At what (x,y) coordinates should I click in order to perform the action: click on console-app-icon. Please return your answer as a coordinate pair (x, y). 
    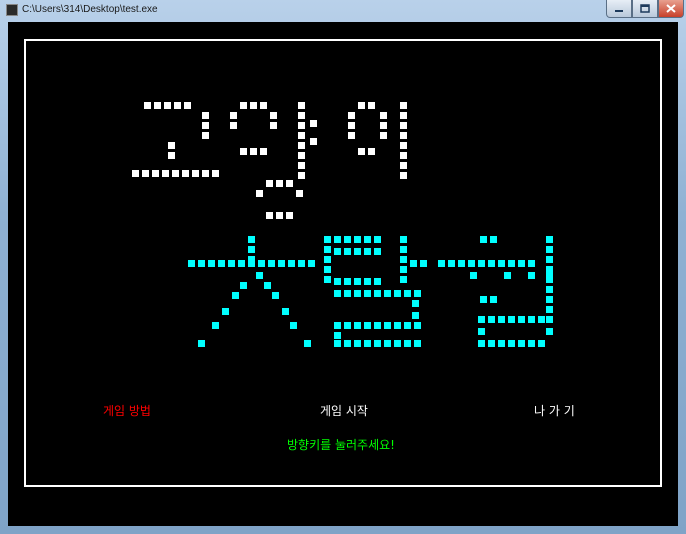
    Looking at the image, I should click on (12, 10).